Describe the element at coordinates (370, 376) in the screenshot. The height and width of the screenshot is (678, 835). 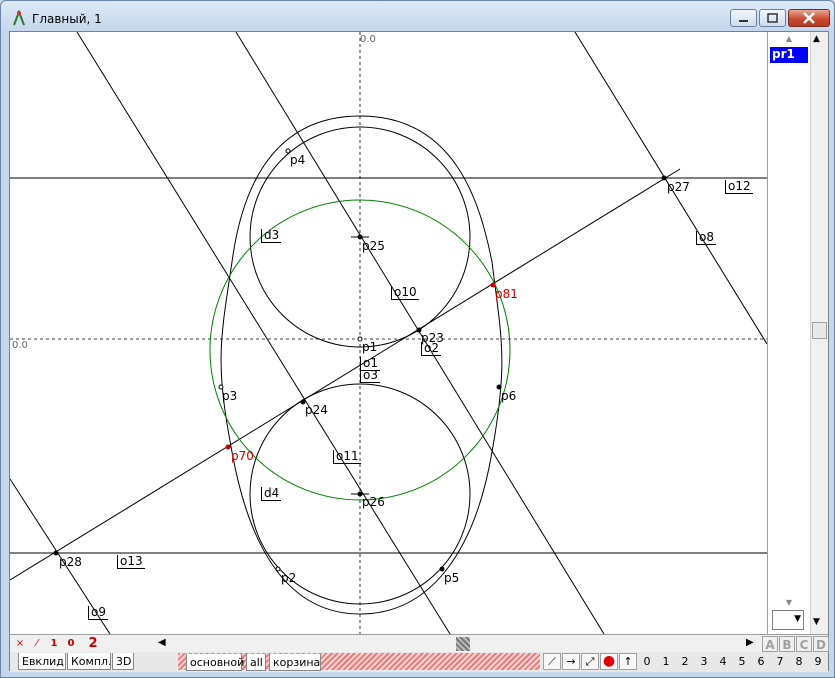
I see `label-o3: o3` at that location.